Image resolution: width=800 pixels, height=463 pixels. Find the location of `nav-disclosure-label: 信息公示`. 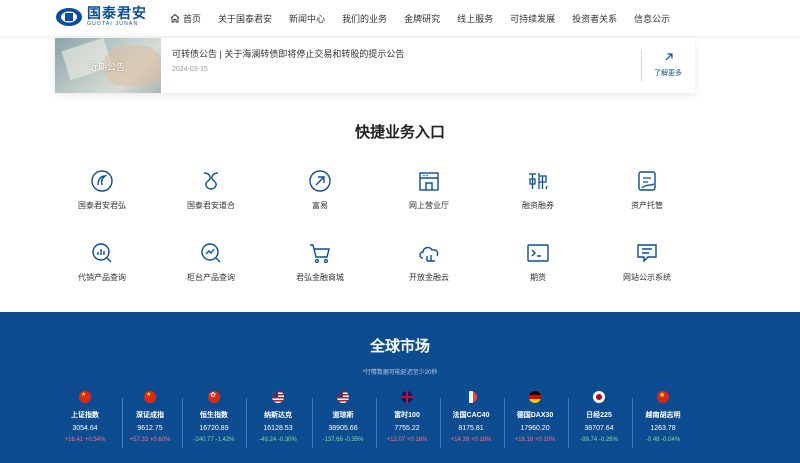

nav-disclosure-label: 信息公示 is located at coordinates (652, 18).